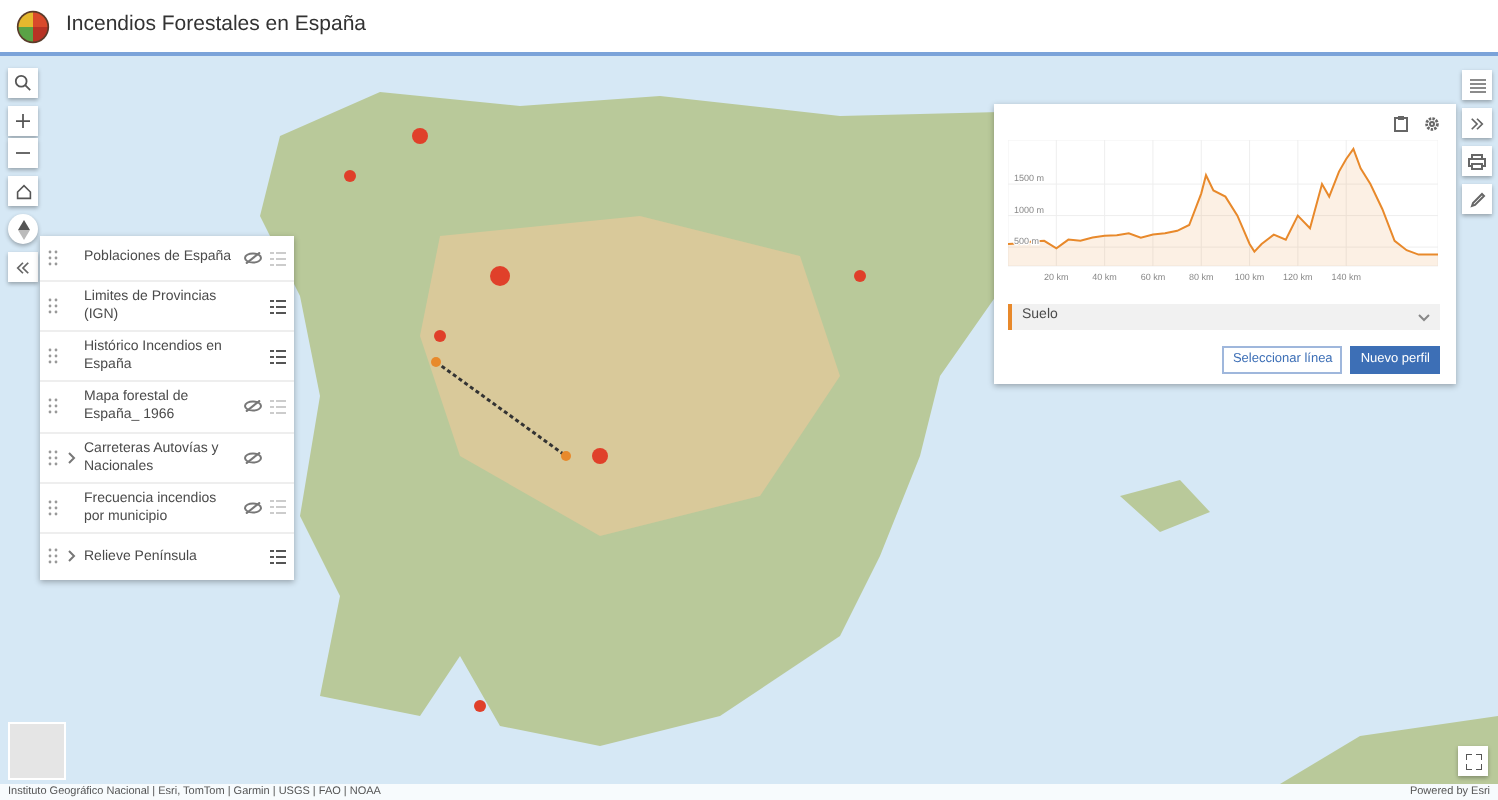 The image size is (1498, 800). I want to click on pencil-button, so click(1477, 199).